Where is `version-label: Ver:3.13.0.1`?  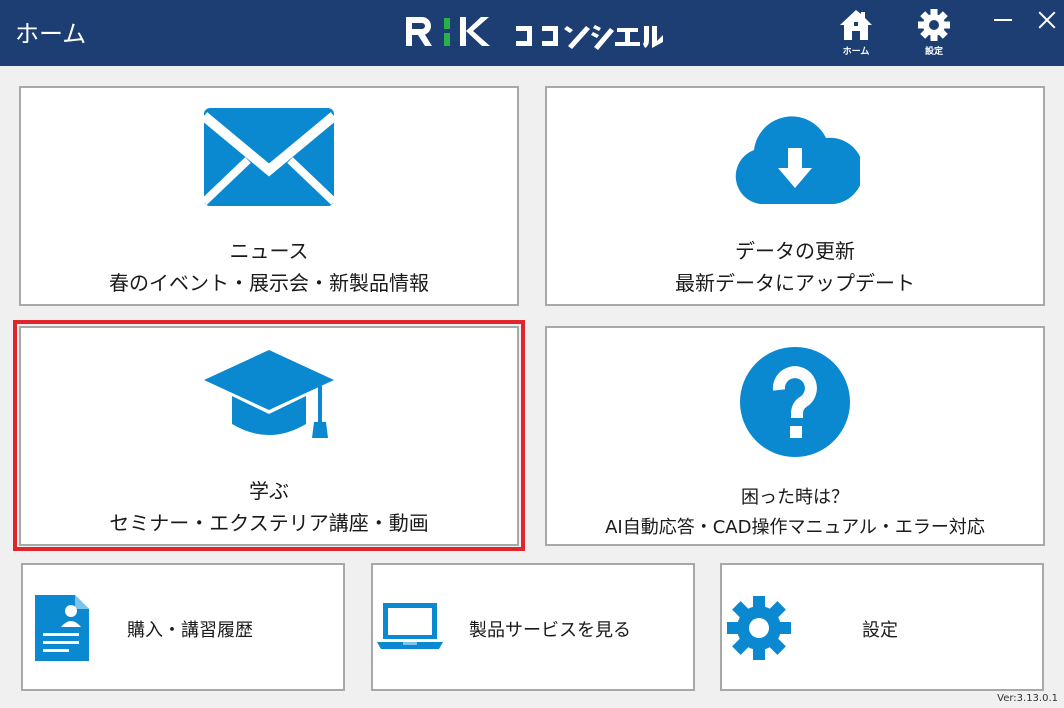
version-label: Ver:3.13.0.1 is located at coordinates (1027, 698).